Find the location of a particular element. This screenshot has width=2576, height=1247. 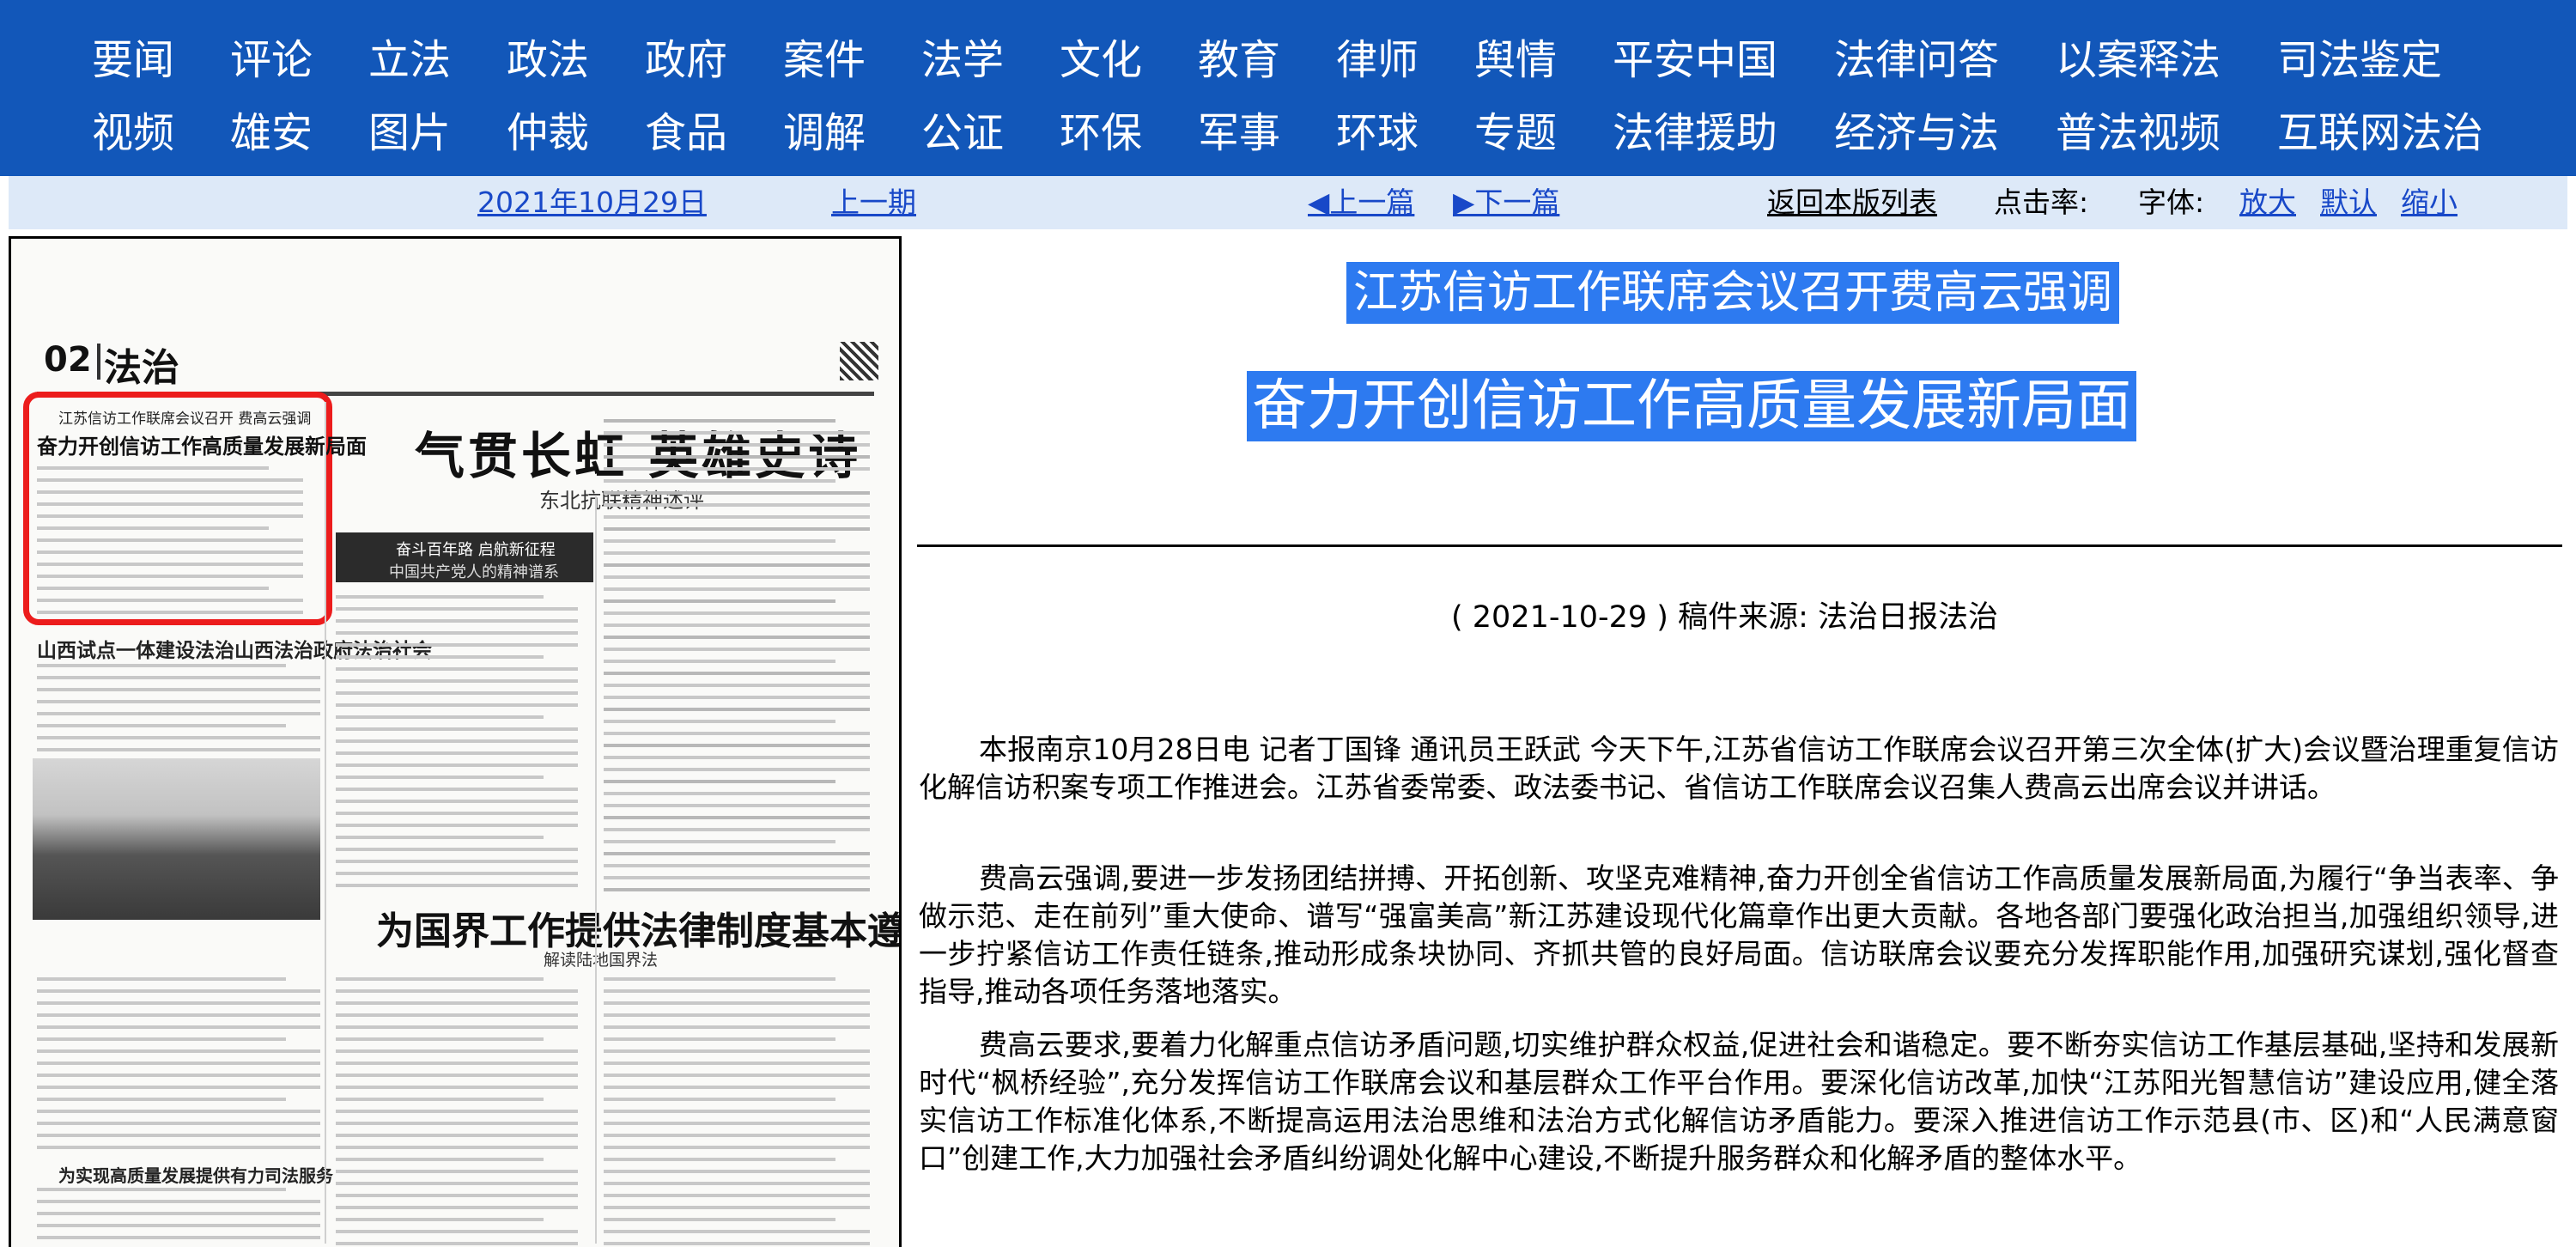

nav-item-sifajianding: 司法鉴定 is located at coordinates (2360, 60).